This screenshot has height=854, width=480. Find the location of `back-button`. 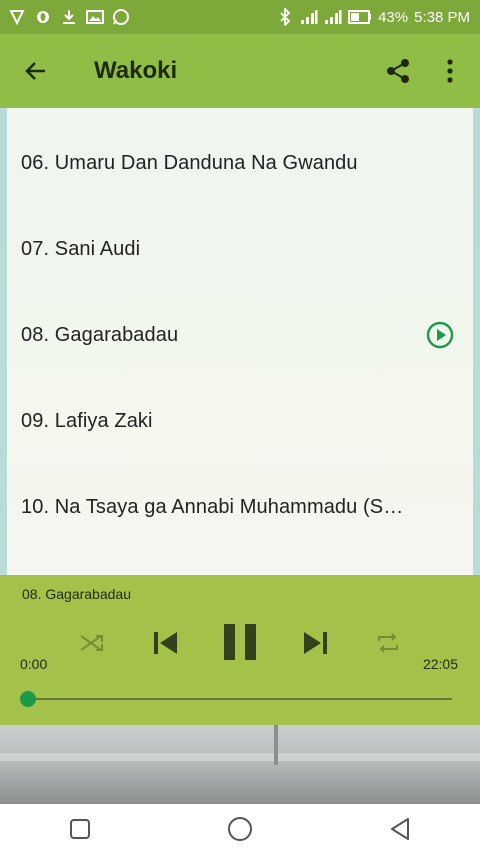

back-button is located at coordinates (36, 71).